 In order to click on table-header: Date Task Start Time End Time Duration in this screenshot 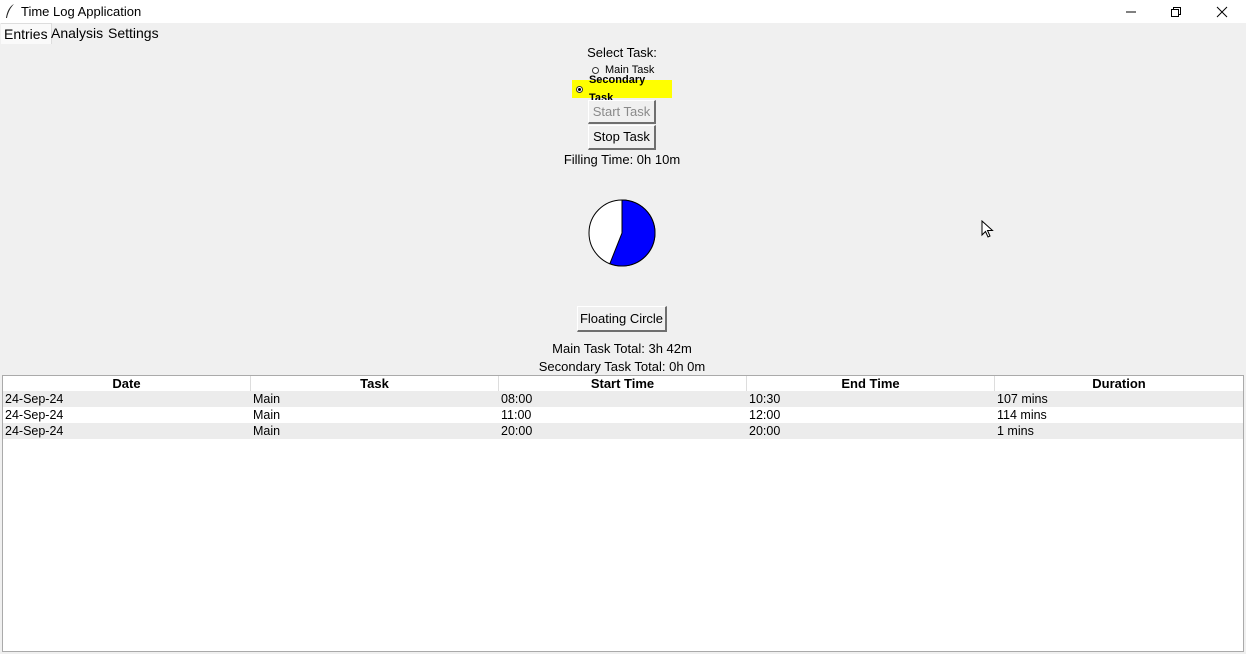, I will do `click(623, 383)`.